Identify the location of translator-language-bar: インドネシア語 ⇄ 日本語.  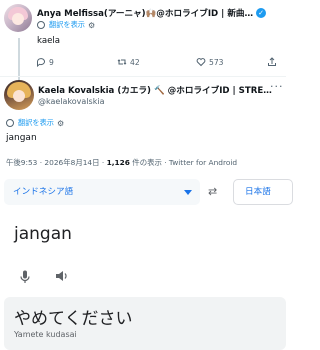
(146, 192).